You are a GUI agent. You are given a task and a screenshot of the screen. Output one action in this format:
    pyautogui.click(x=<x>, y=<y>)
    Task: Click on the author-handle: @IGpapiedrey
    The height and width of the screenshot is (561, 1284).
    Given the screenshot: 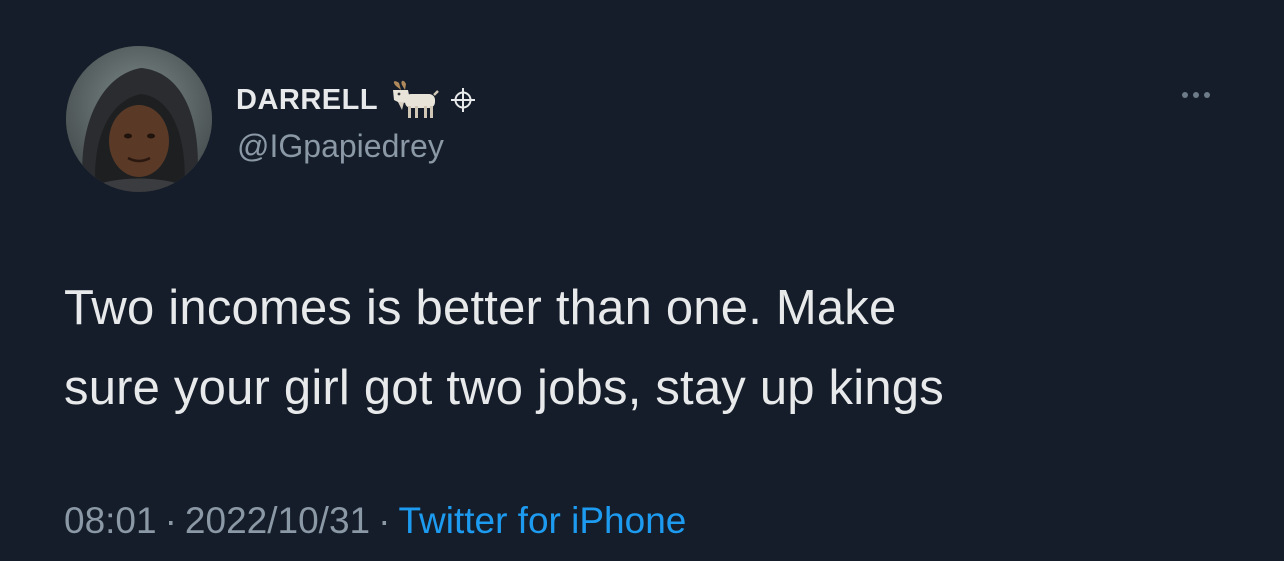 What is the action you would take?
    pyautogui.click(x=340, y=146)
    